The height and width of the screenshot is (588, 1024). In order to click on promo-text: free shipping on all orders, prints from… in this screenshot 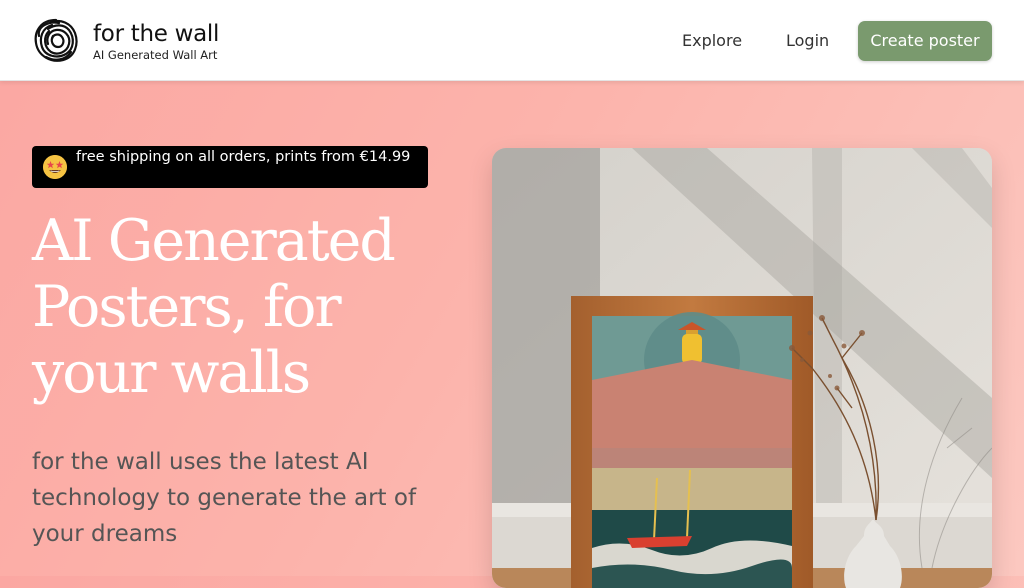, I will do `click(243, 157)`.